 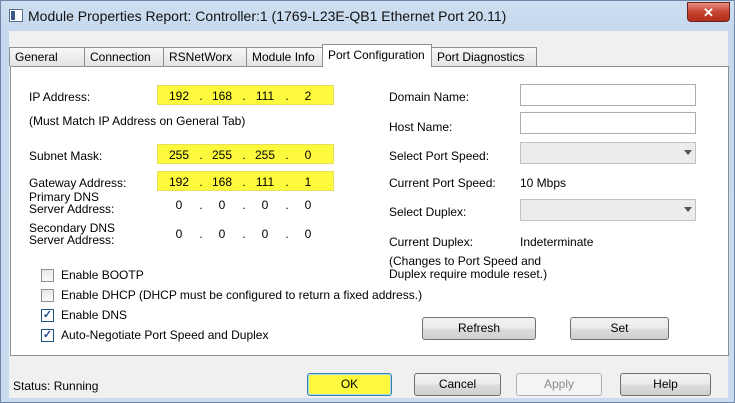 What do you see at coordinates (431, 242) in the screenshot?
I see `current-duplex-label: Current Duplex:` at bounding box center [431, 242].